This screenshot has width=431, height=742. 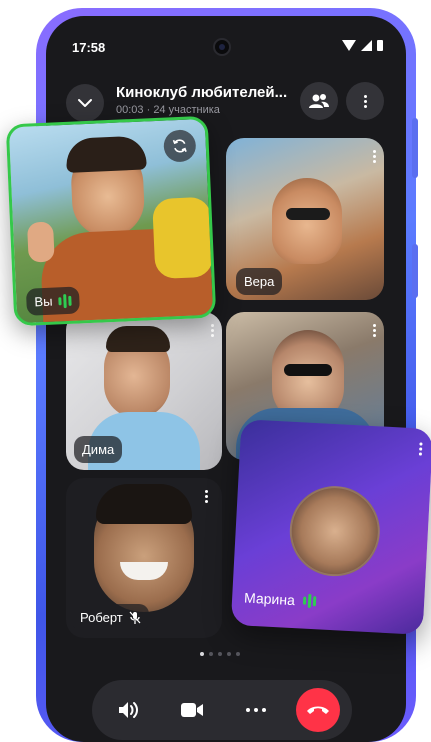 I want to click on participants-icon, so click(x=319, y=101).